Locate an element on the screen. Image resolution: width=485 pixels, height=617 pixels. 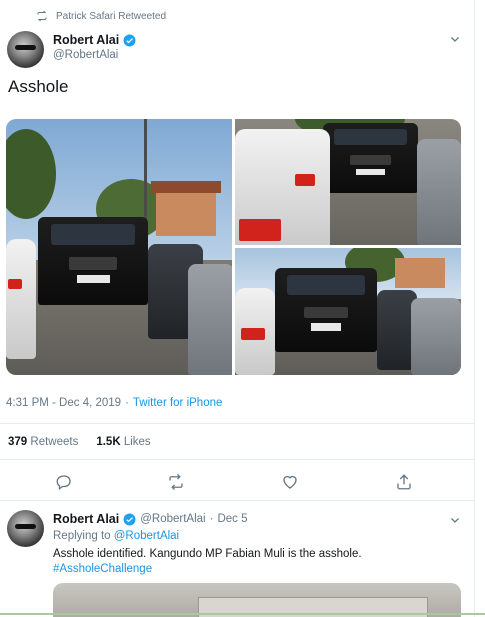
tweet-actions is located at coordinates (237, 483).